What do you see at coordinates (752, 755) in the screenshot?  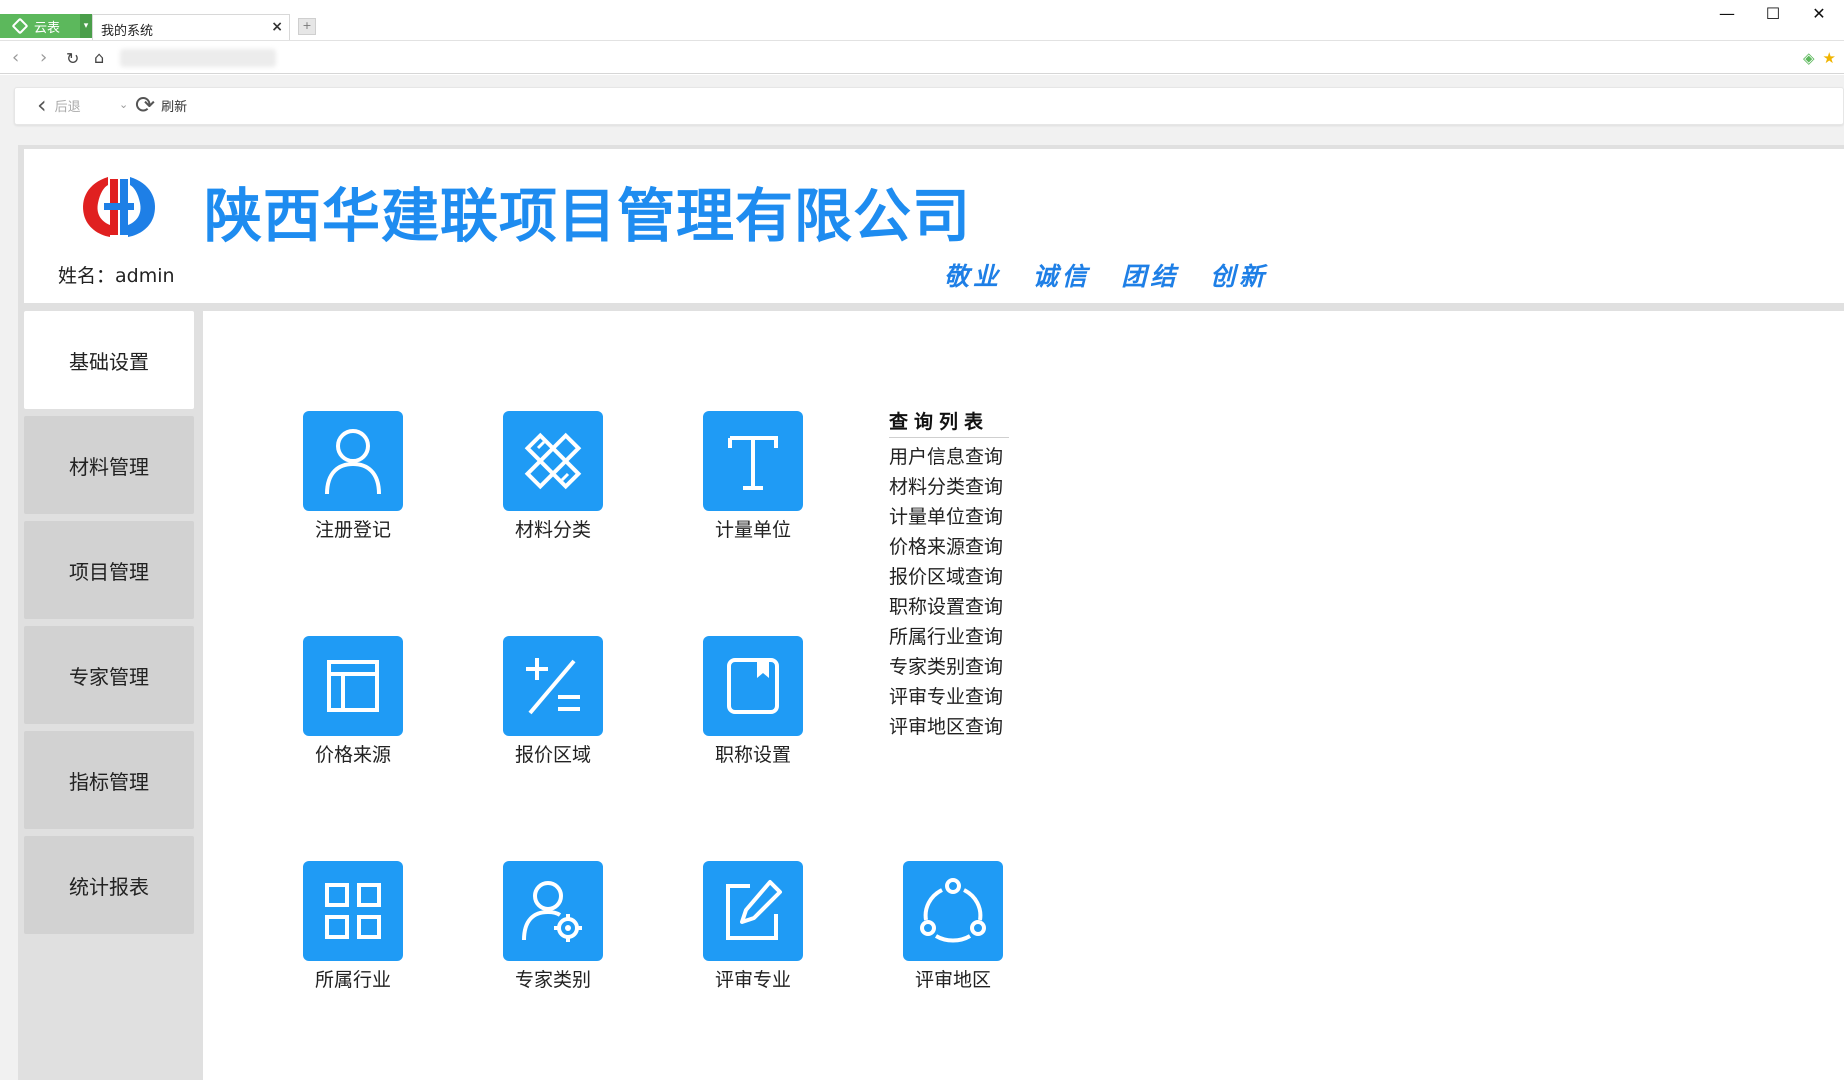 I see `tile-label: 职称设置` at bounding box center [752, 755].